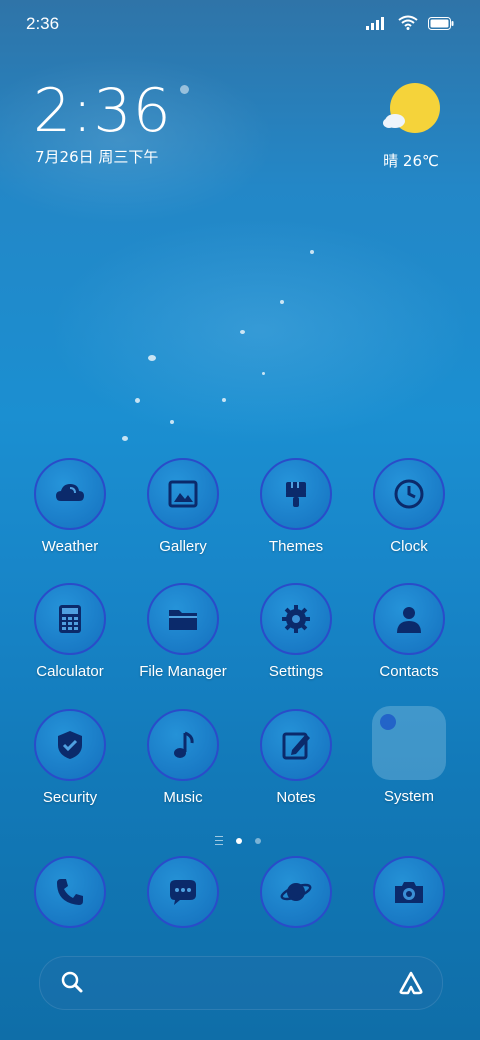 The image size is (480, 1040). I want to click on person-icon, so click(409, 620).